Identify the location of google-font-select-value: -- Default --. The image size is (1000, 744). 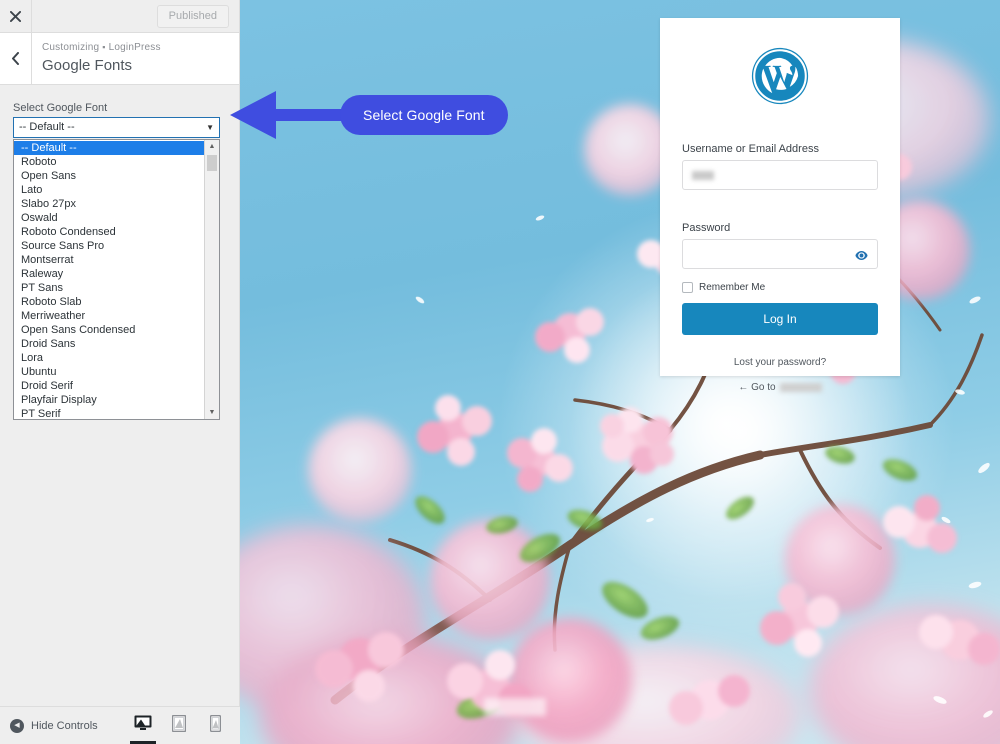
(47, 127).